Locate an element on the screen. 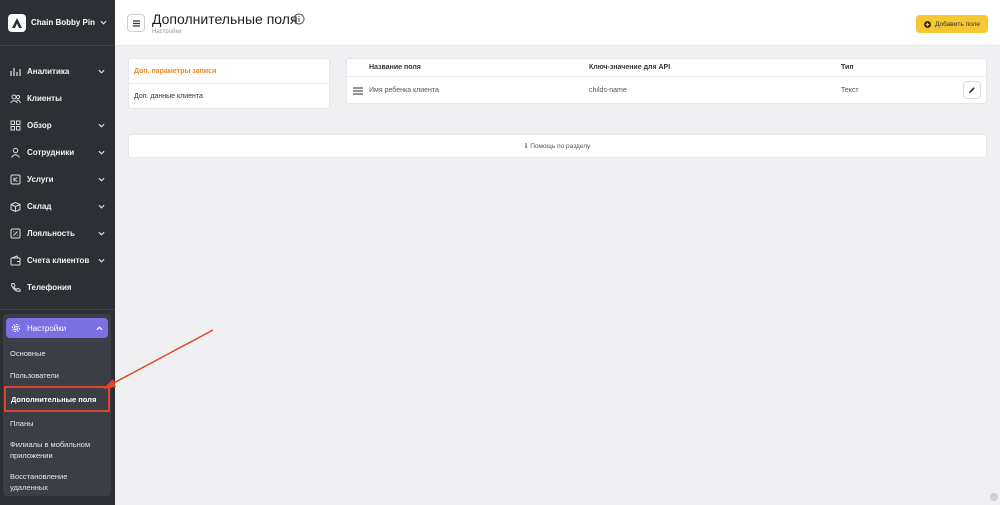 The height and width of the screenshot is (505, 1000). chevron-up-icon is located at coordinates (99, 328).